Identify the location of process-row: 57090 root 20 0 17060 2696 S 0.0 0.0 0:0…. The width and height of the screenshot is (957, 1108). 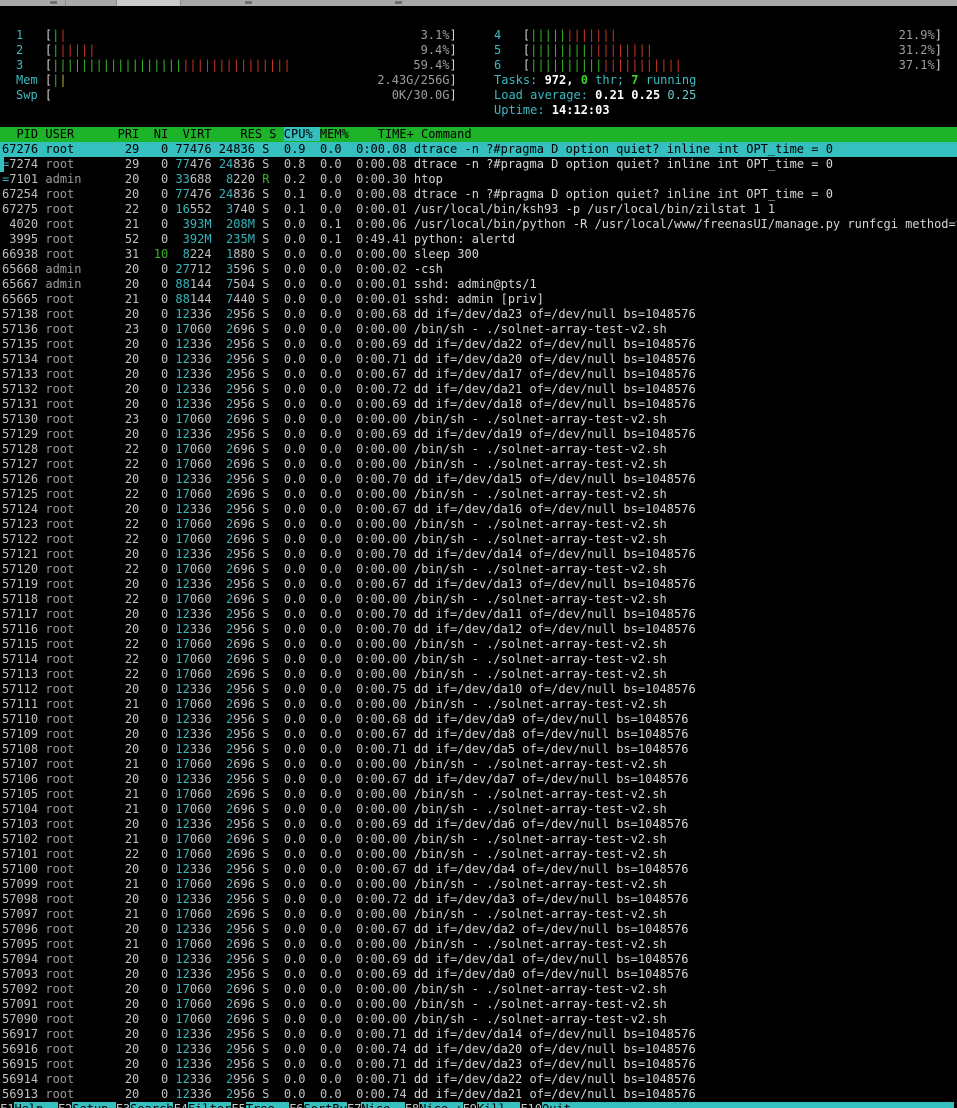
(478, 1019).